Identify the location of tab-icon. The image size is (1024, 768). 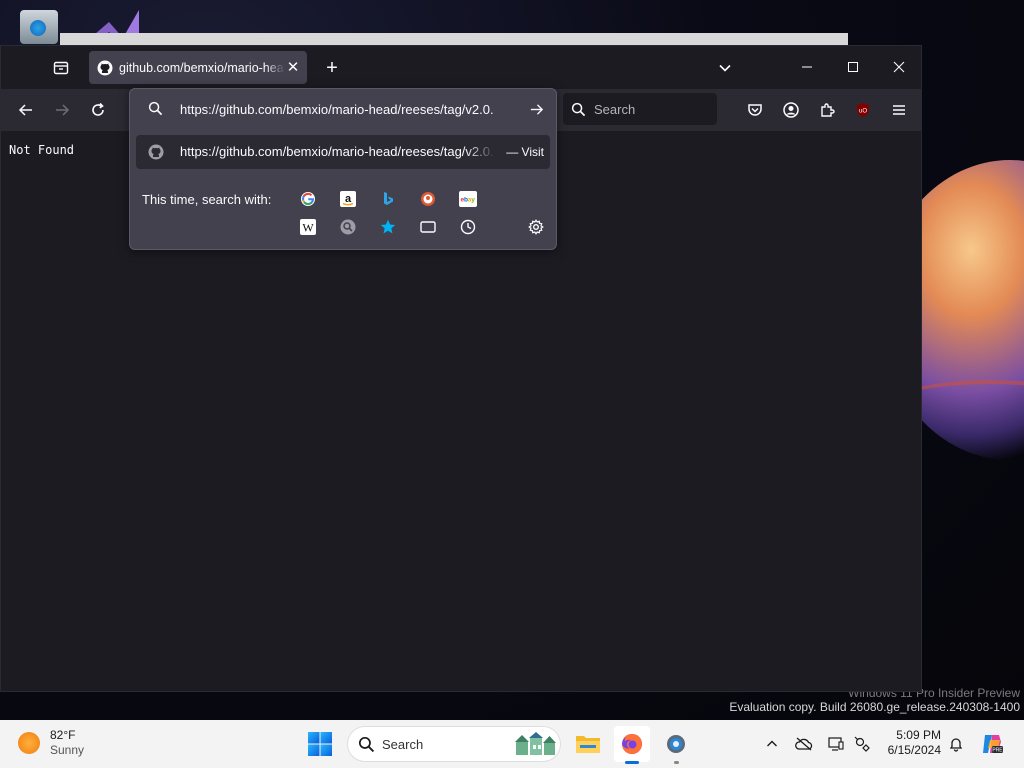
(428, 227).